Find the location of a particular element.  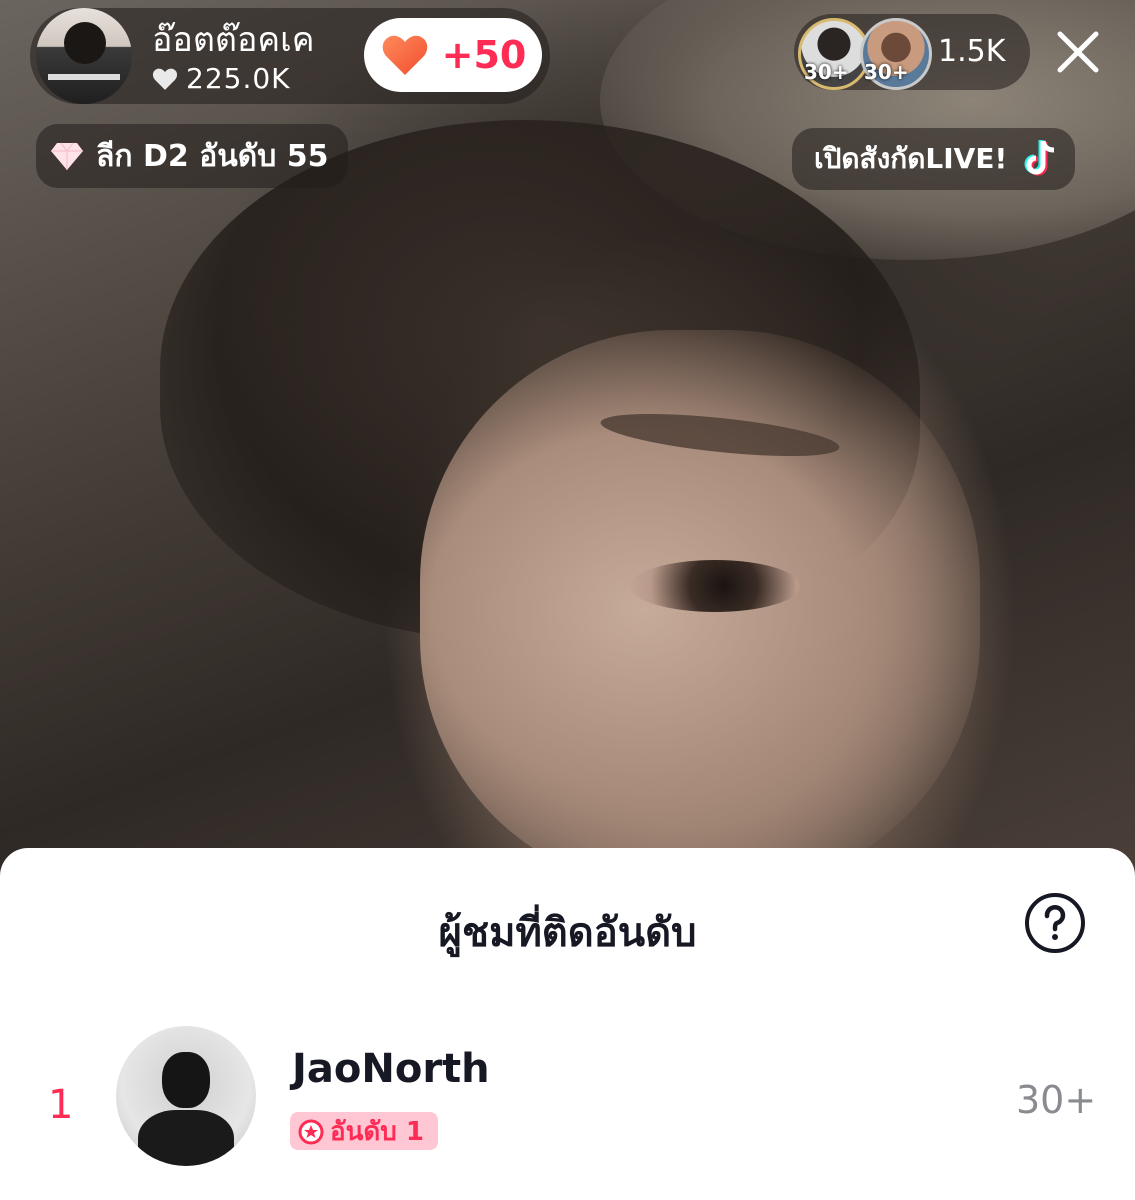

viewer-count: 1.5K is located at coordinates (971, 51).